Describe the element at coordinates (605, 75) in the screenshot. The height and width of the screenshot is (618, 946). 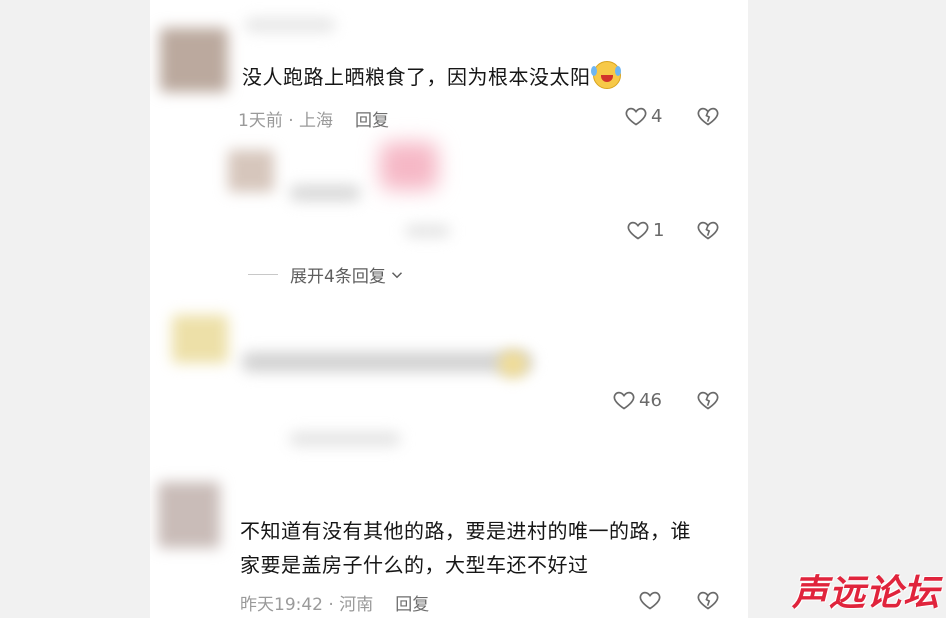
I see `crying-laughing-emoji-icon` at that location.